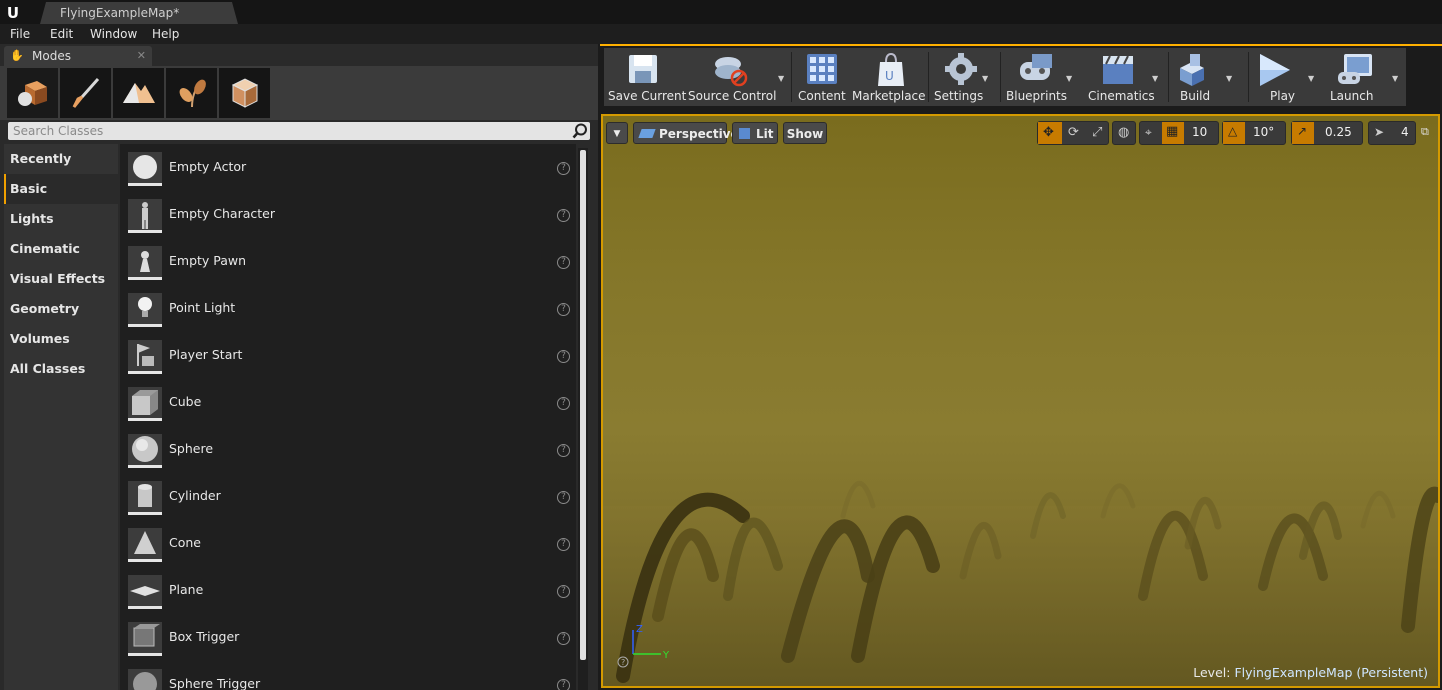 Image resolution: width=1442 pixels, height=690 pixels. I want to click on list-scrollbar, so click(583, 419).